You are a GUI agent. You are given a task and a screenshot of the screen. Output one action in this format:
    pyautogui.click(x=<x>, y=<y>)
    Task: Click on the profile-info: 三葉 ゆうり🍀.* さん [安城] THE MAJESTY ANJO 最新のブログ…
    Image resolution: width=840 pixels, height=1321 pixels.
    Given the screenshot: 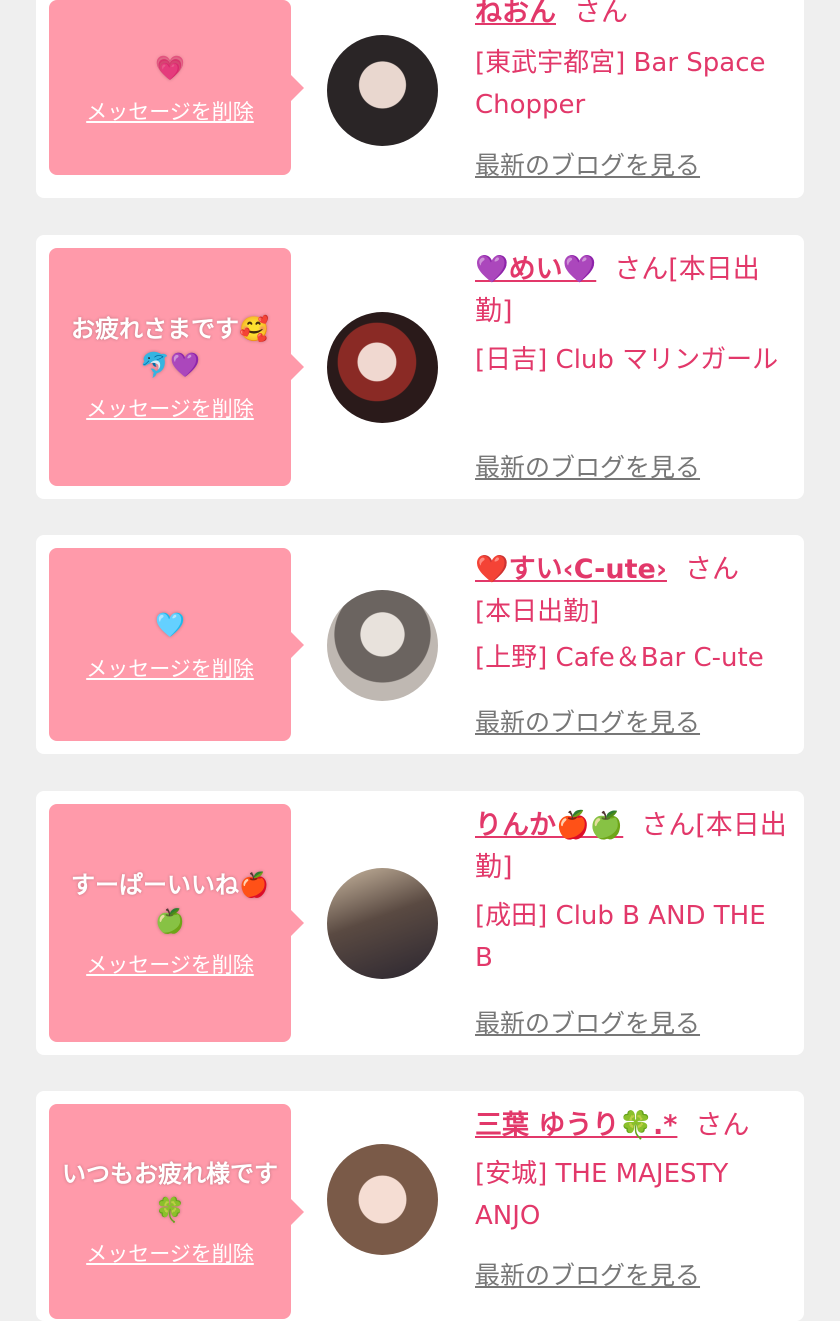 What is the action you would take?
    pyautogui.click(x=631, y=1206)
    